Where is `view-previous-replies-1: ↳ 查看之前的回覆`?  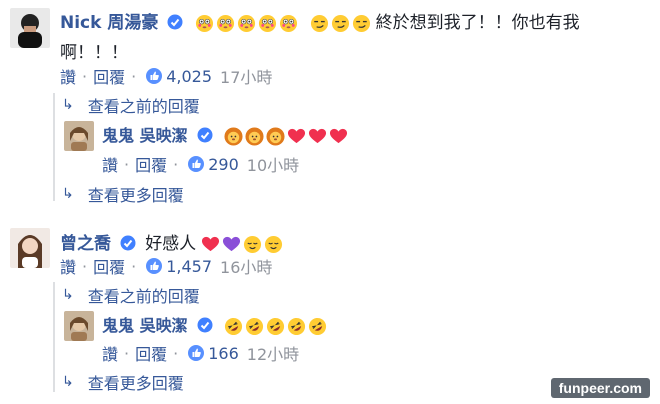
view-previous-replies-1: ↳ 查看之前的回覆 is located at coordinates (131, 105).